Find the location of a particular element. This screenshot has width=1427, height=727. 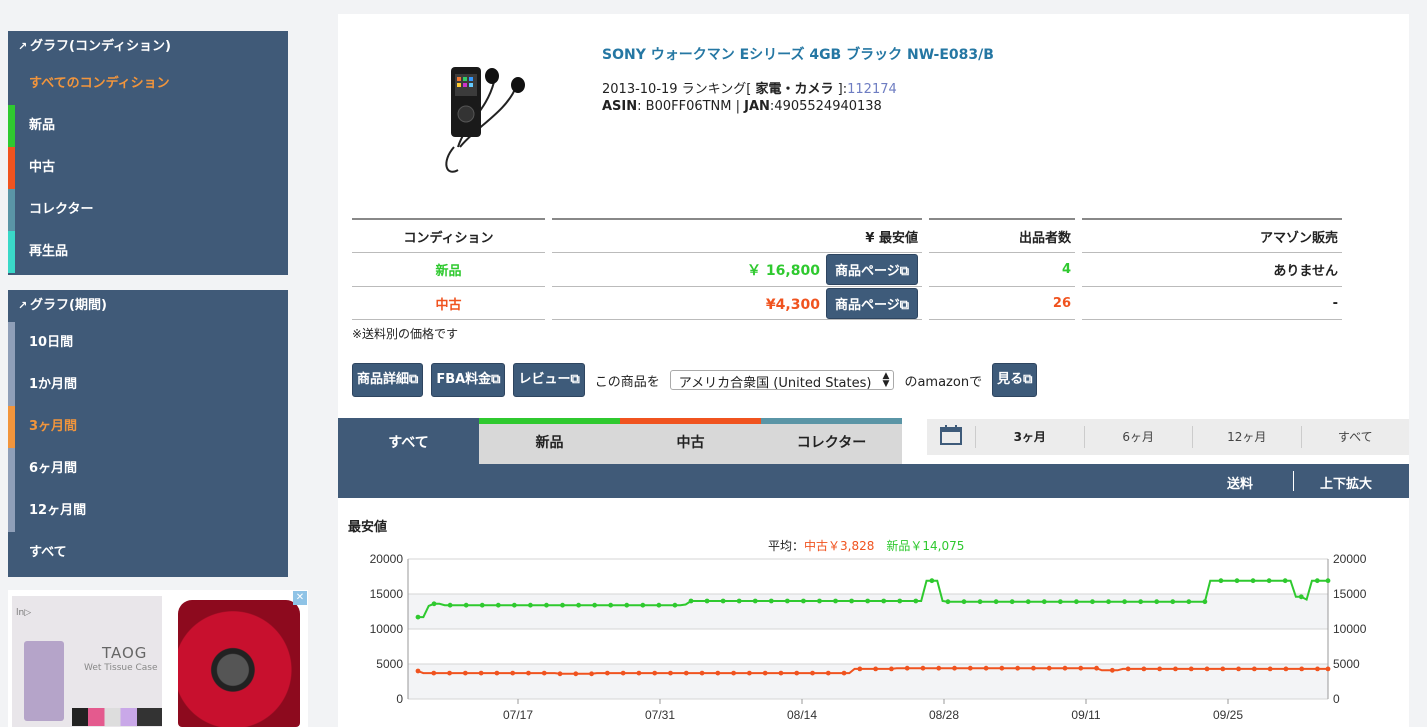

zoom-toggle: 上下拡大 is located at coordinates (1346, 482).